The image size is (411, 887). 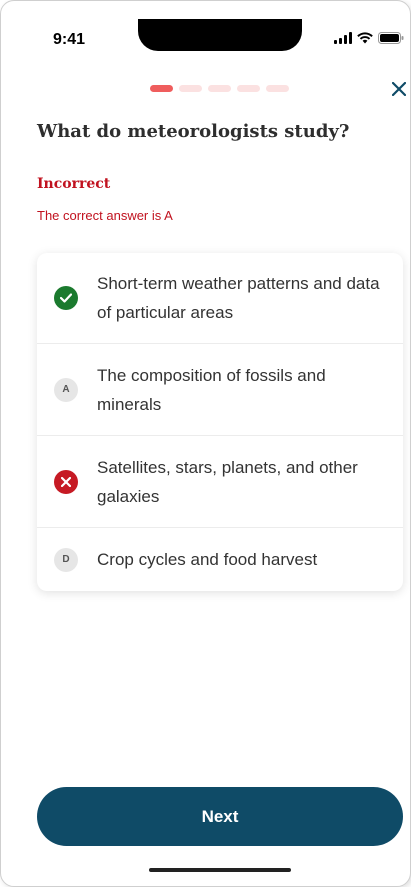 What do you see at coordinates (391, 38) in the screenshot?
I see `battery-icon` at bounding box center [391, 38].